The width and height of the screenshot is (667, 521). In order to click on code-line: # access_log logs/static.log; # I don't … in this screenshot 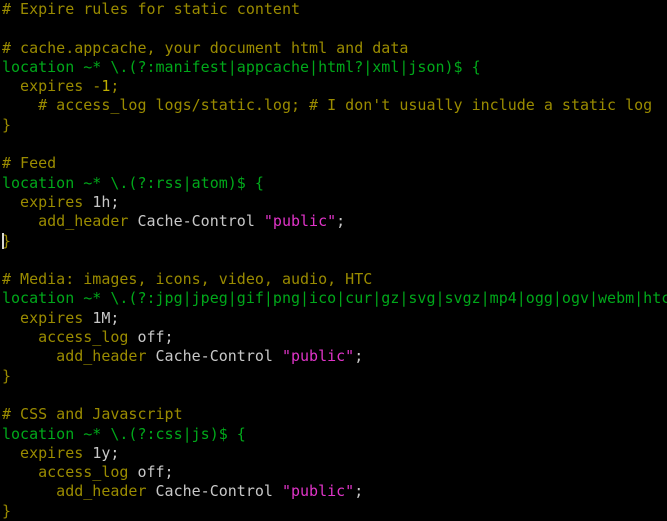, I will do `click(333, 105)`.